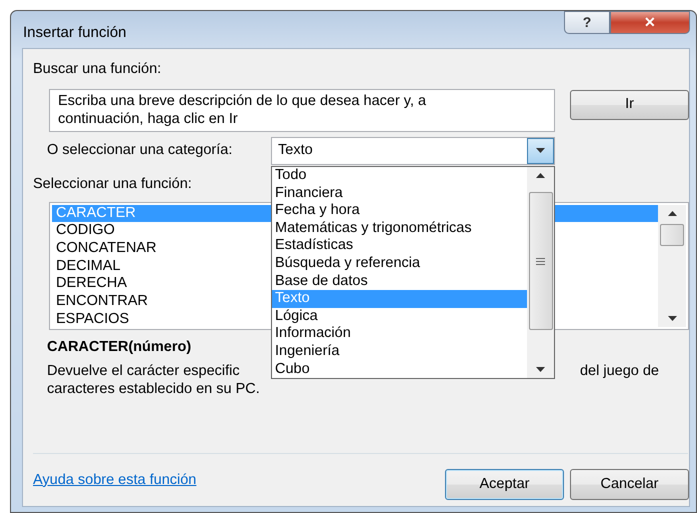 The height and width of the screenshot is (513, 697). I want to click on window-title: Insertar función, so click(74, 33).